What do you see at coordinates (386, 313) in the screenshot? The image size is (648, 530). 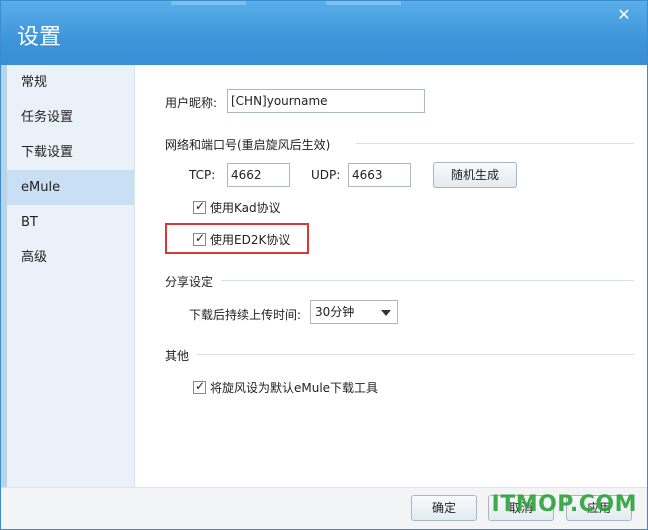 I see `chevron-down-icon` at bounding box center [386, 313].